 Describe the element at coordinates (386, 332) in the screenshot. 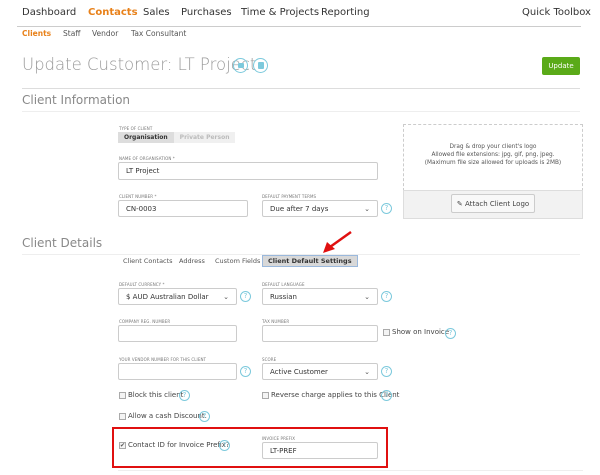

I see `show-on-invoice-checkbox` at that location.